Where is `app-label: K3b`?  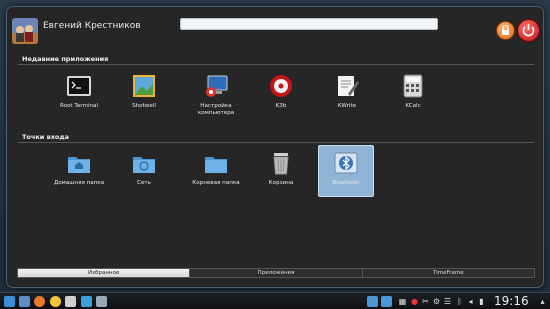 app-label: K3b is located at coordinates (281, 106).